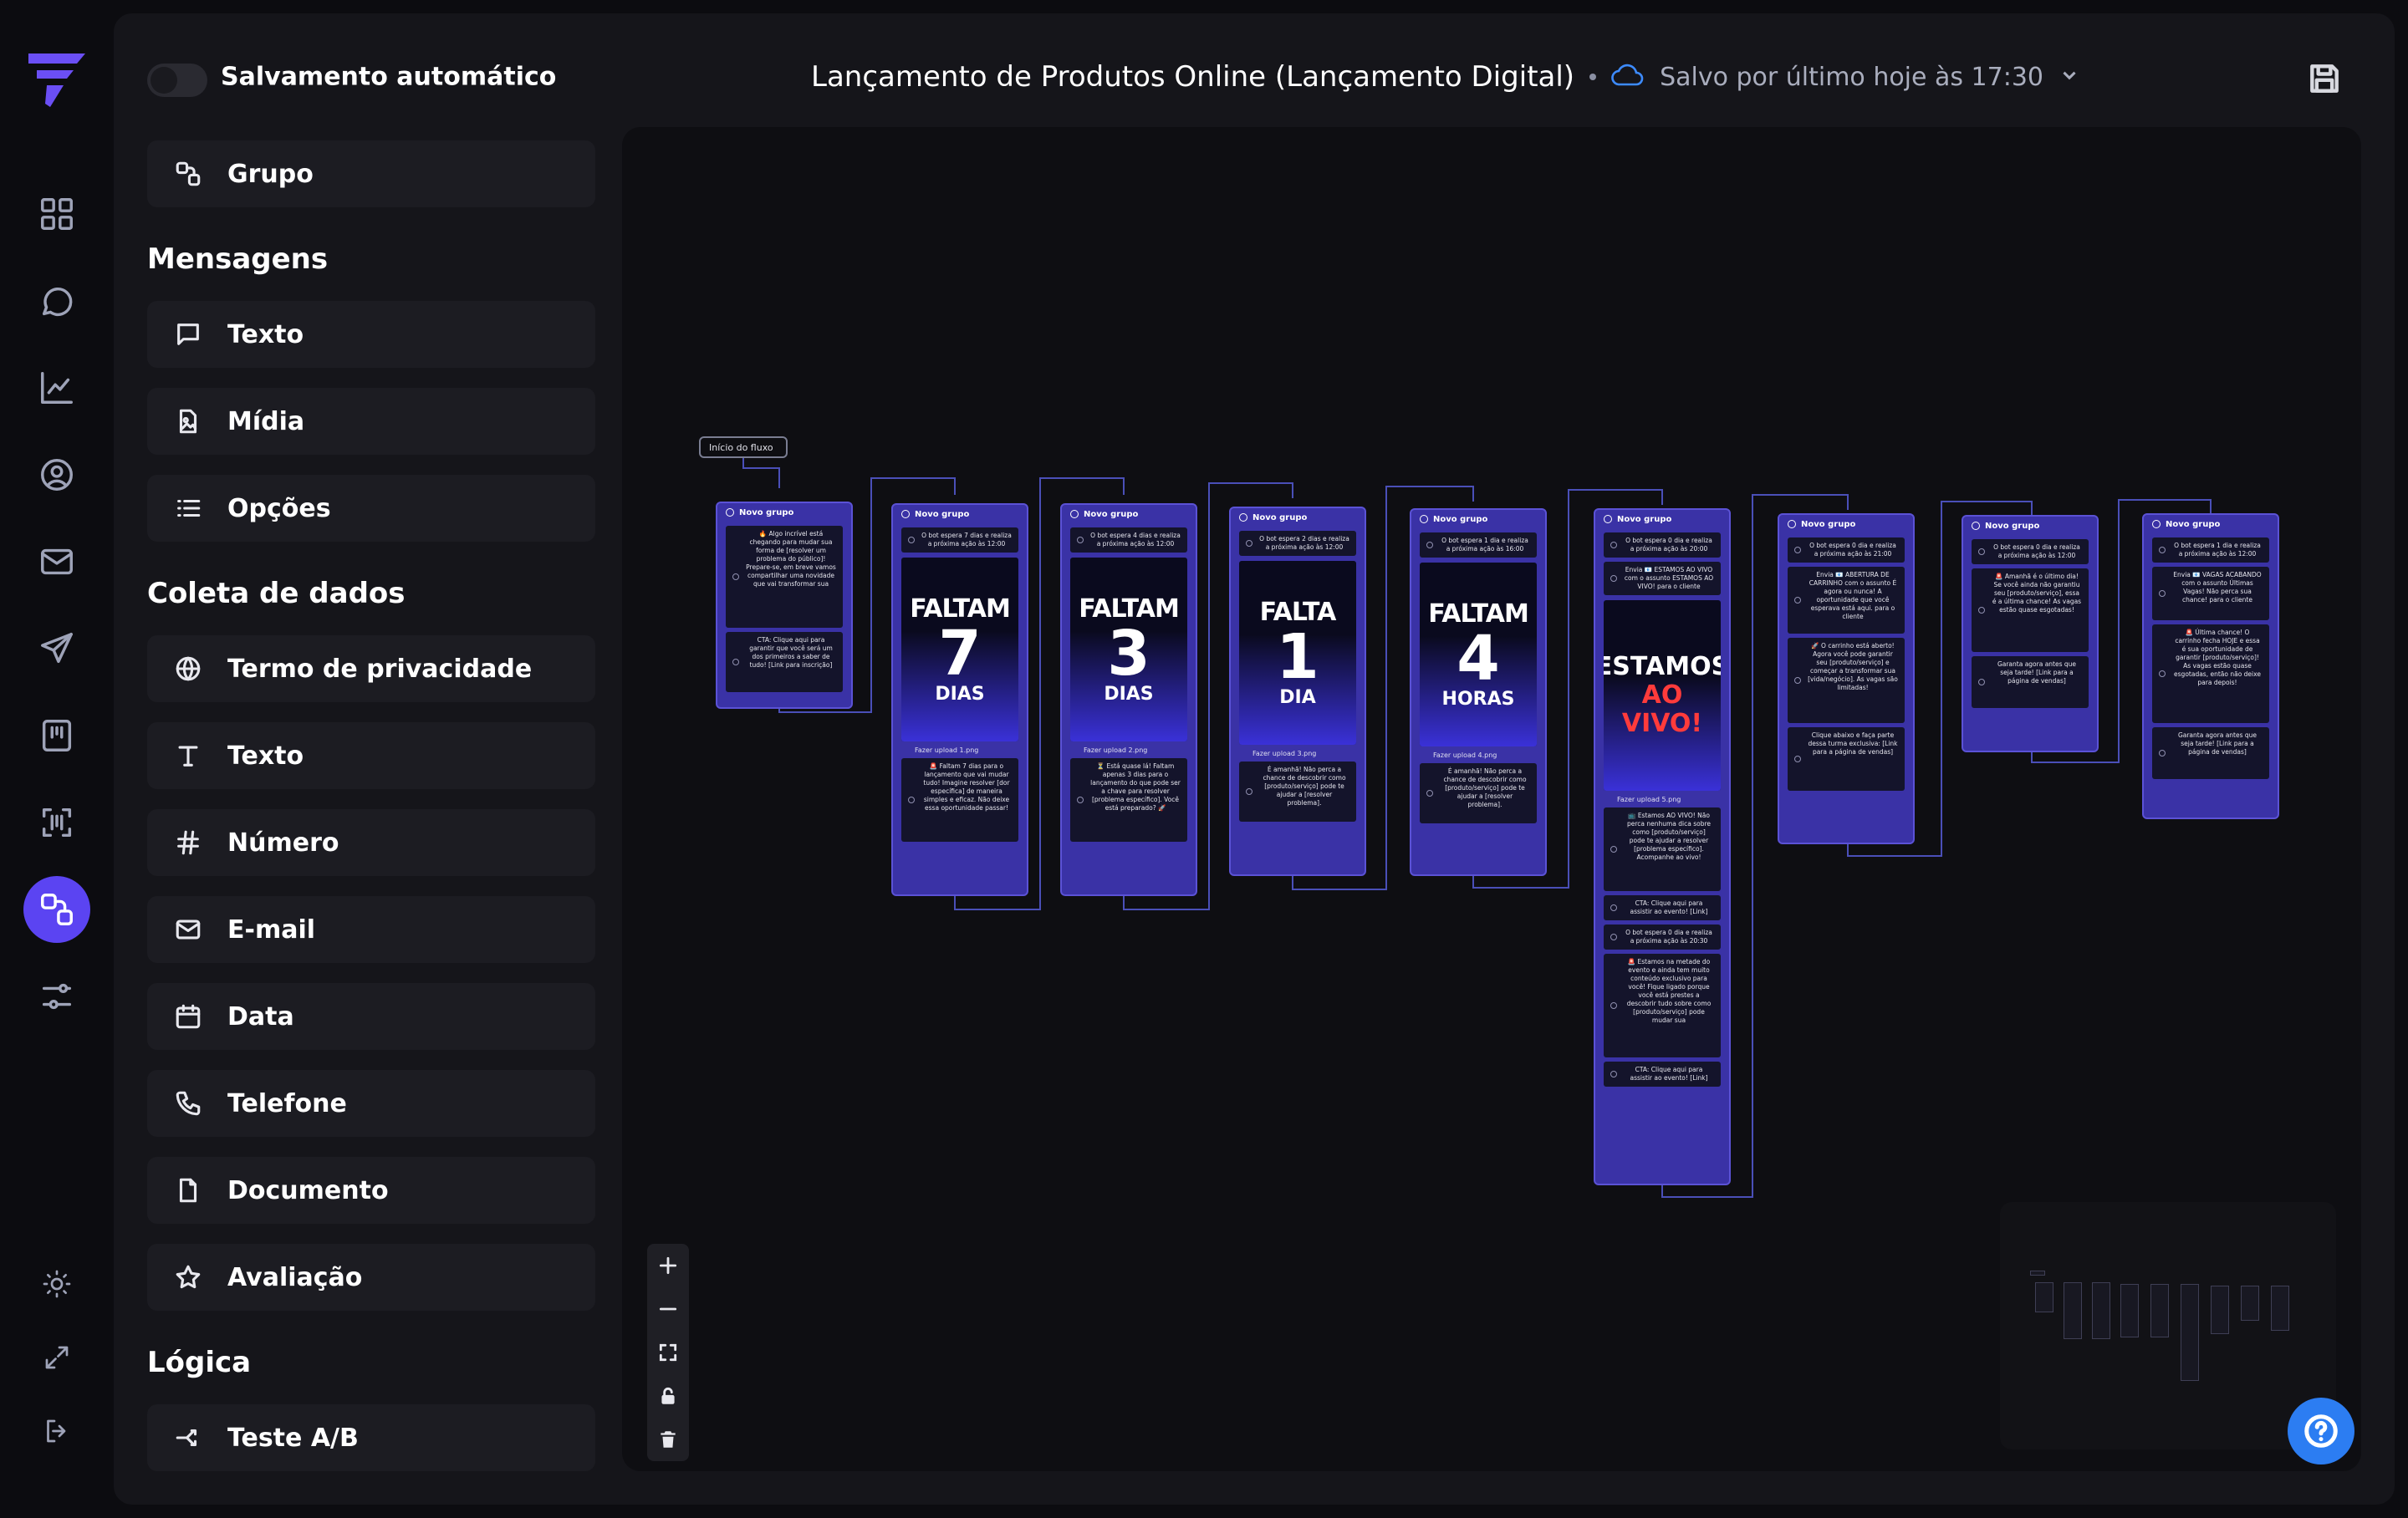 This screenshot has height=1518, width=2408. I want to click on block-input-document: Documento, so click(371, 1190).